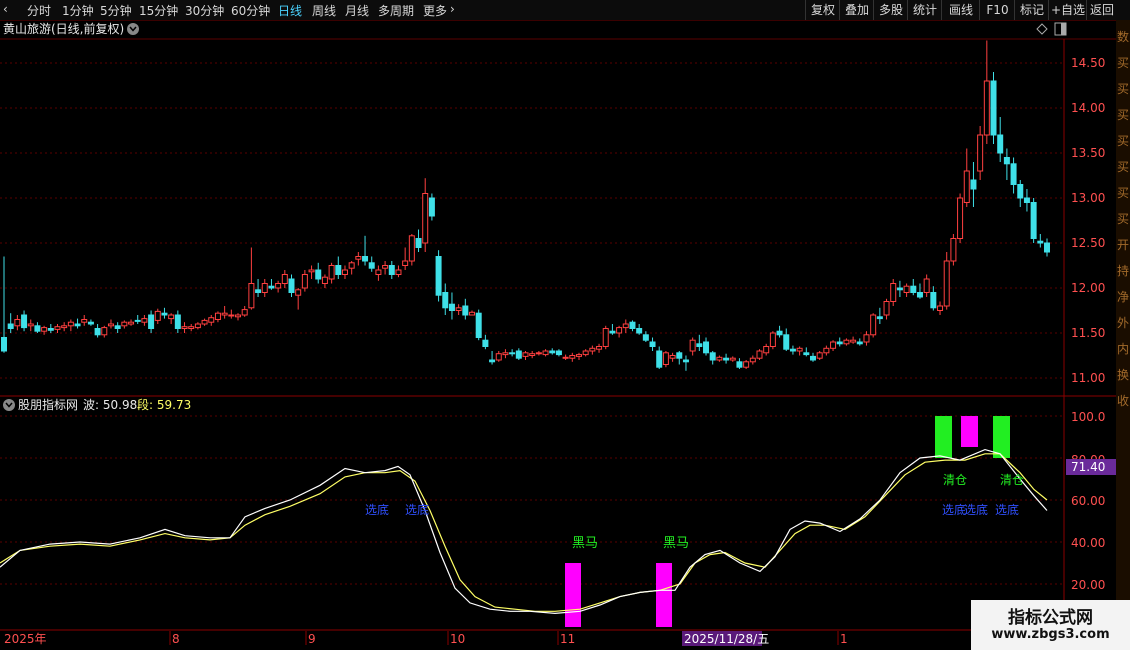  Describe the element at coordinates (1123, 335) in the screenshot. I see `right-info-sidebar: 数买买买买买买买开持净外内换收` at that location.